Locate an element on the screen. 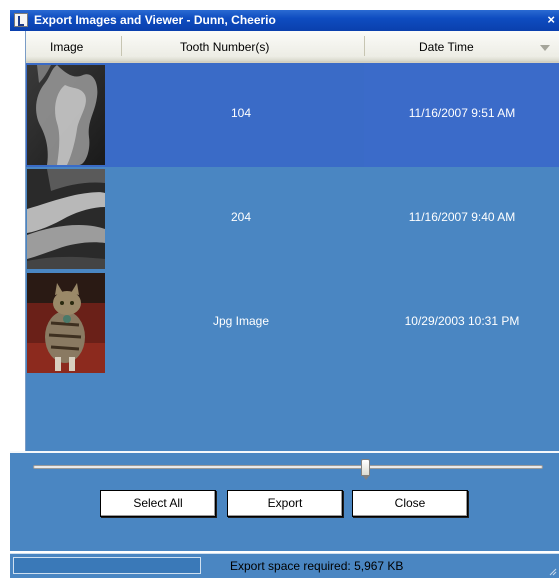 This screenshot has height=578, width=559. close-button: Close is located at coordinates (410, 503).